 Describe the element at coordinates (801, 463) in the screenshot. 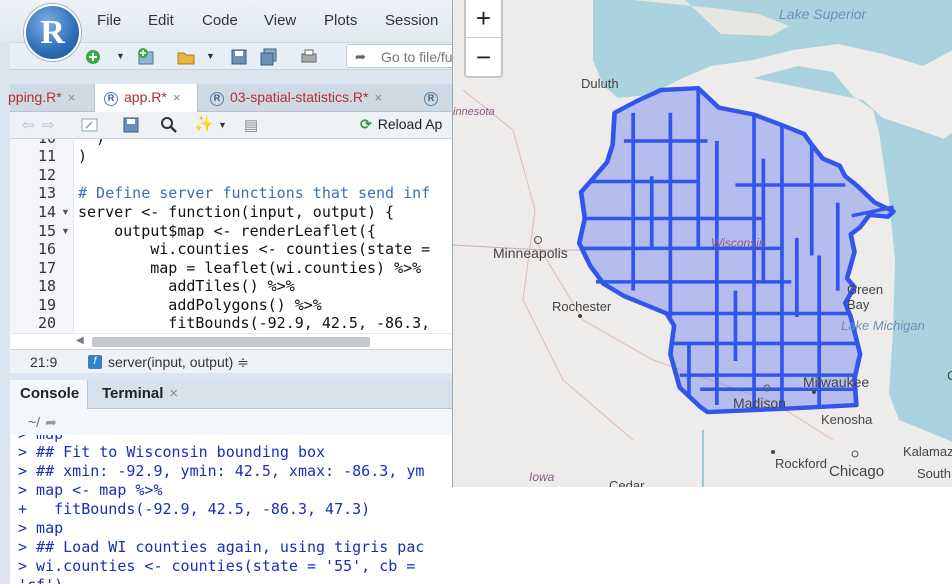

I see `map-label-rockford: Rockford` at that location.